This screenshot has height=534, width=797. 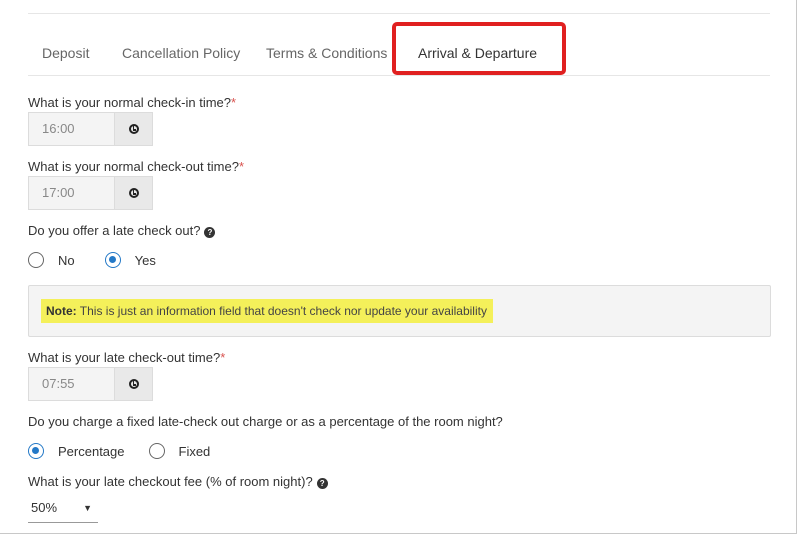 I want to click on tab-cancellation-policy: Cancellation Policy, so click(x=181, y=53).